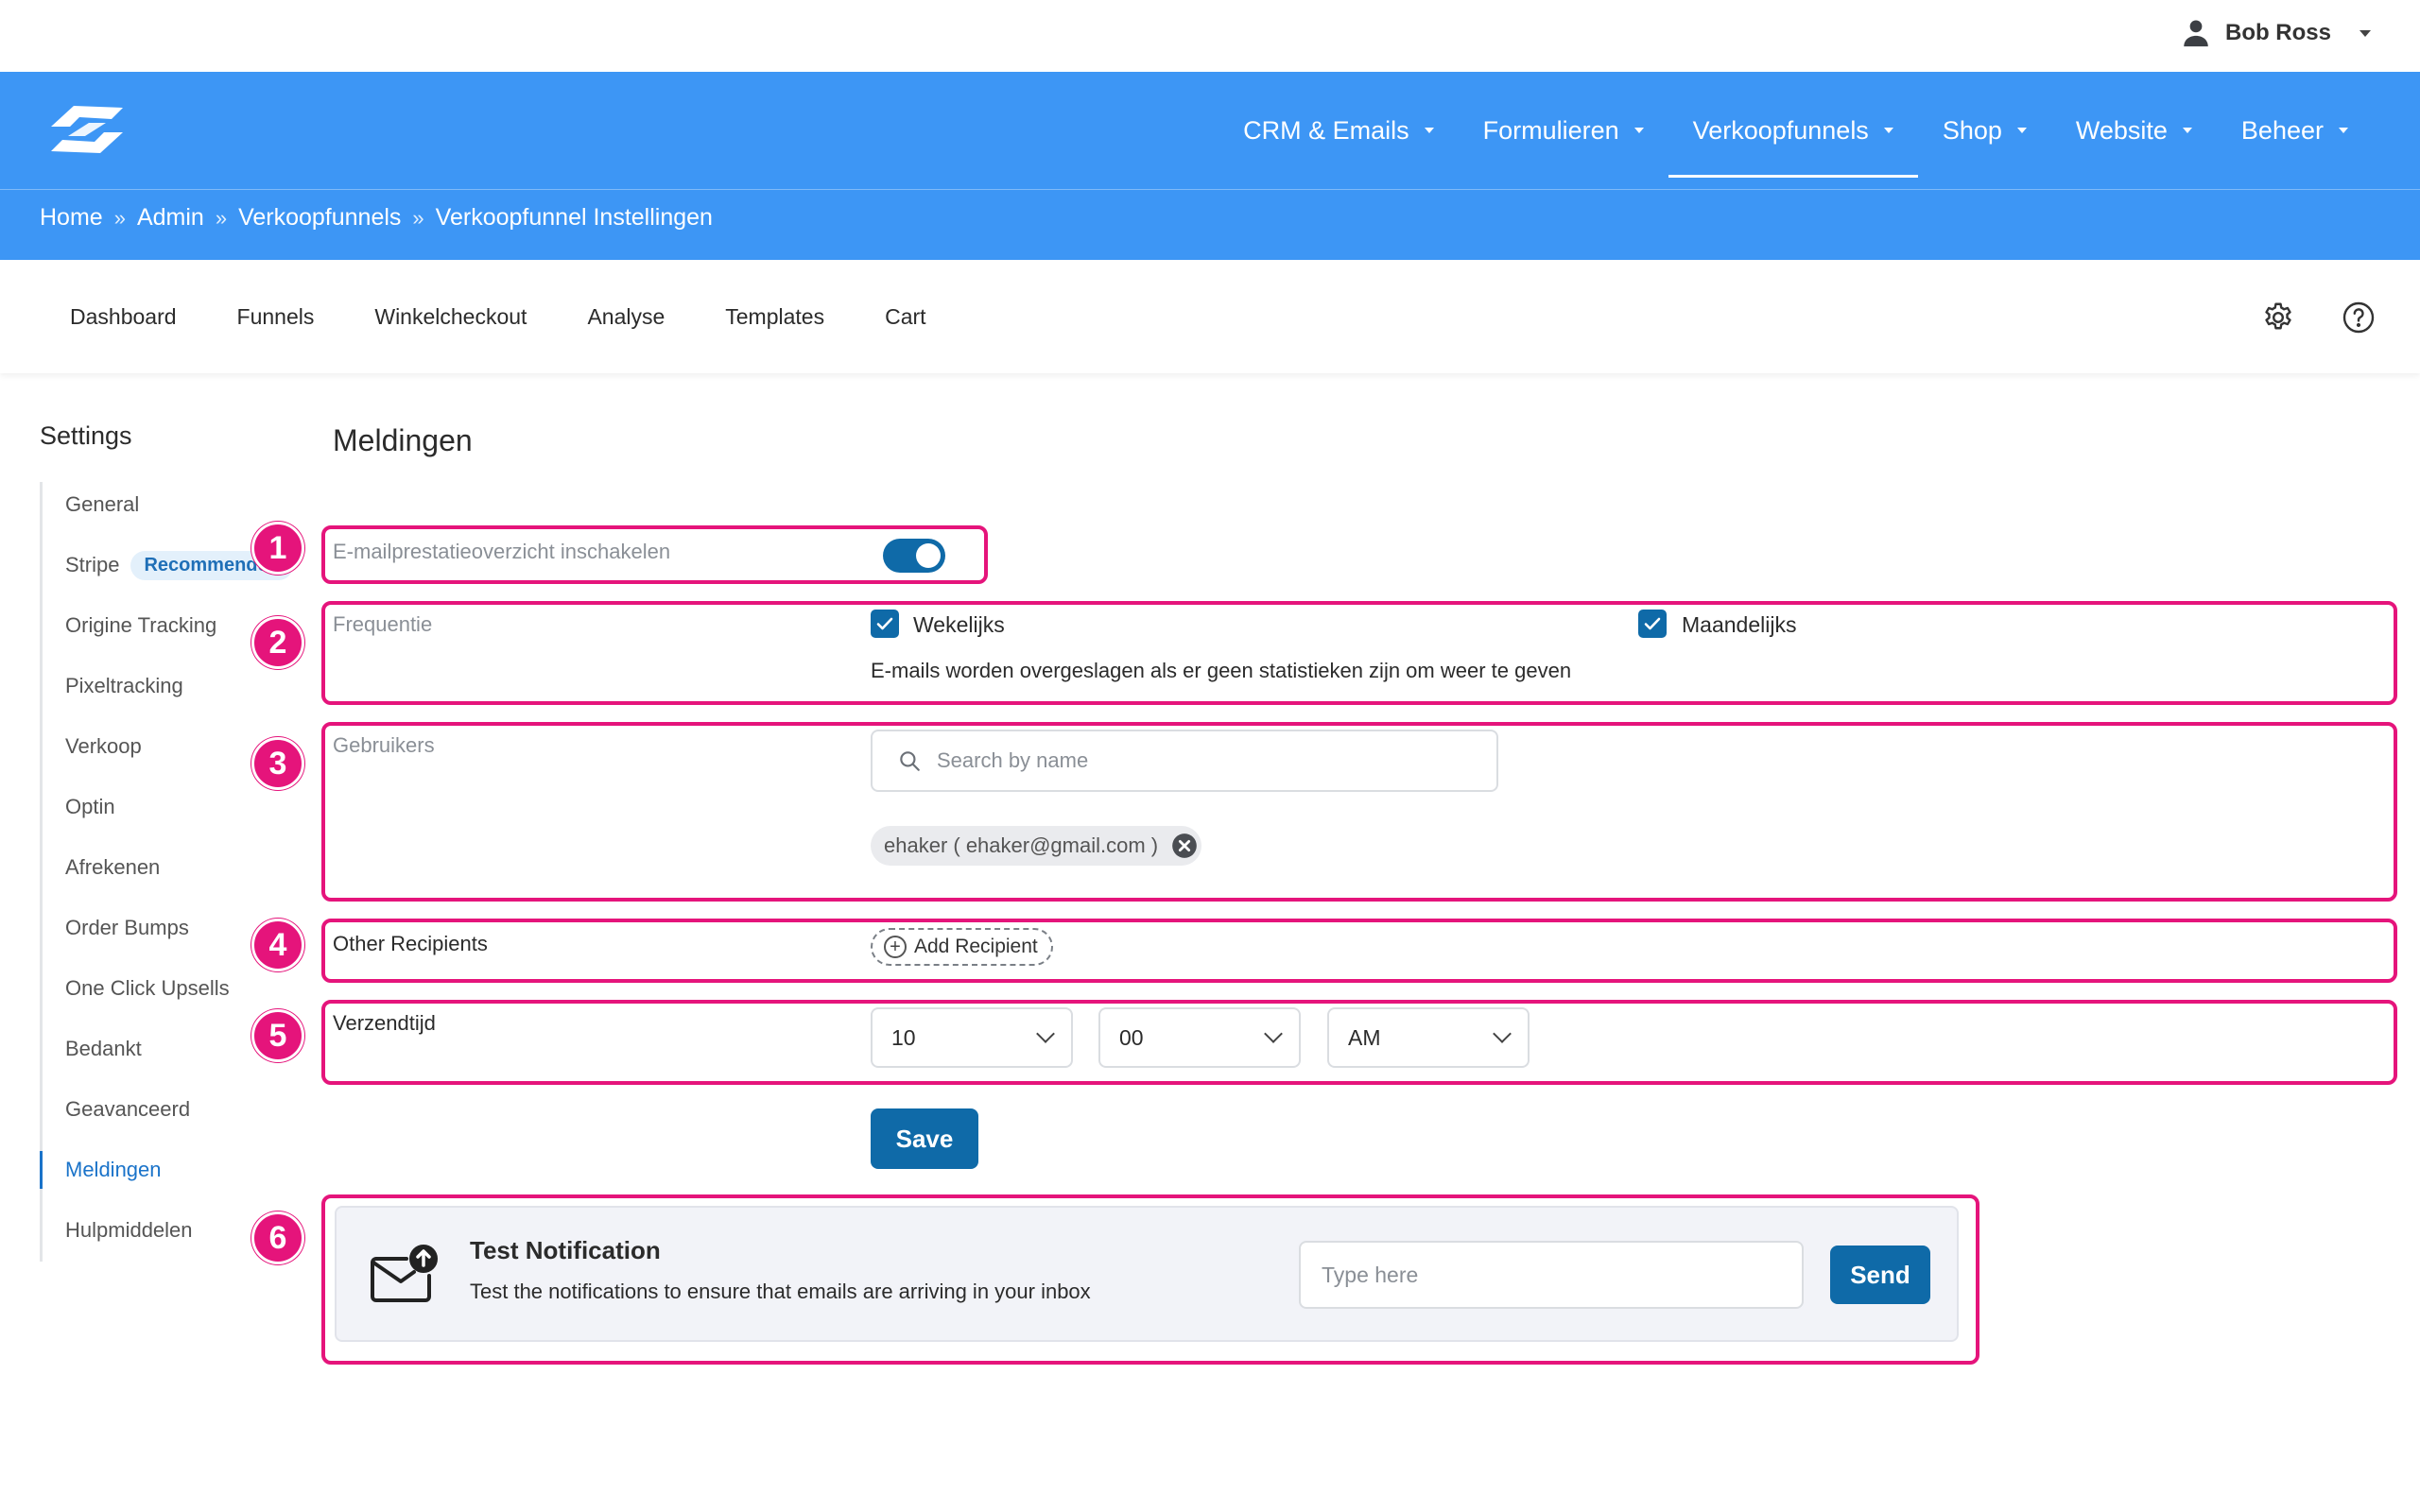 The image size is (2420, 1512). I want to click on nav-shop: Shop, so click(1984, 130).